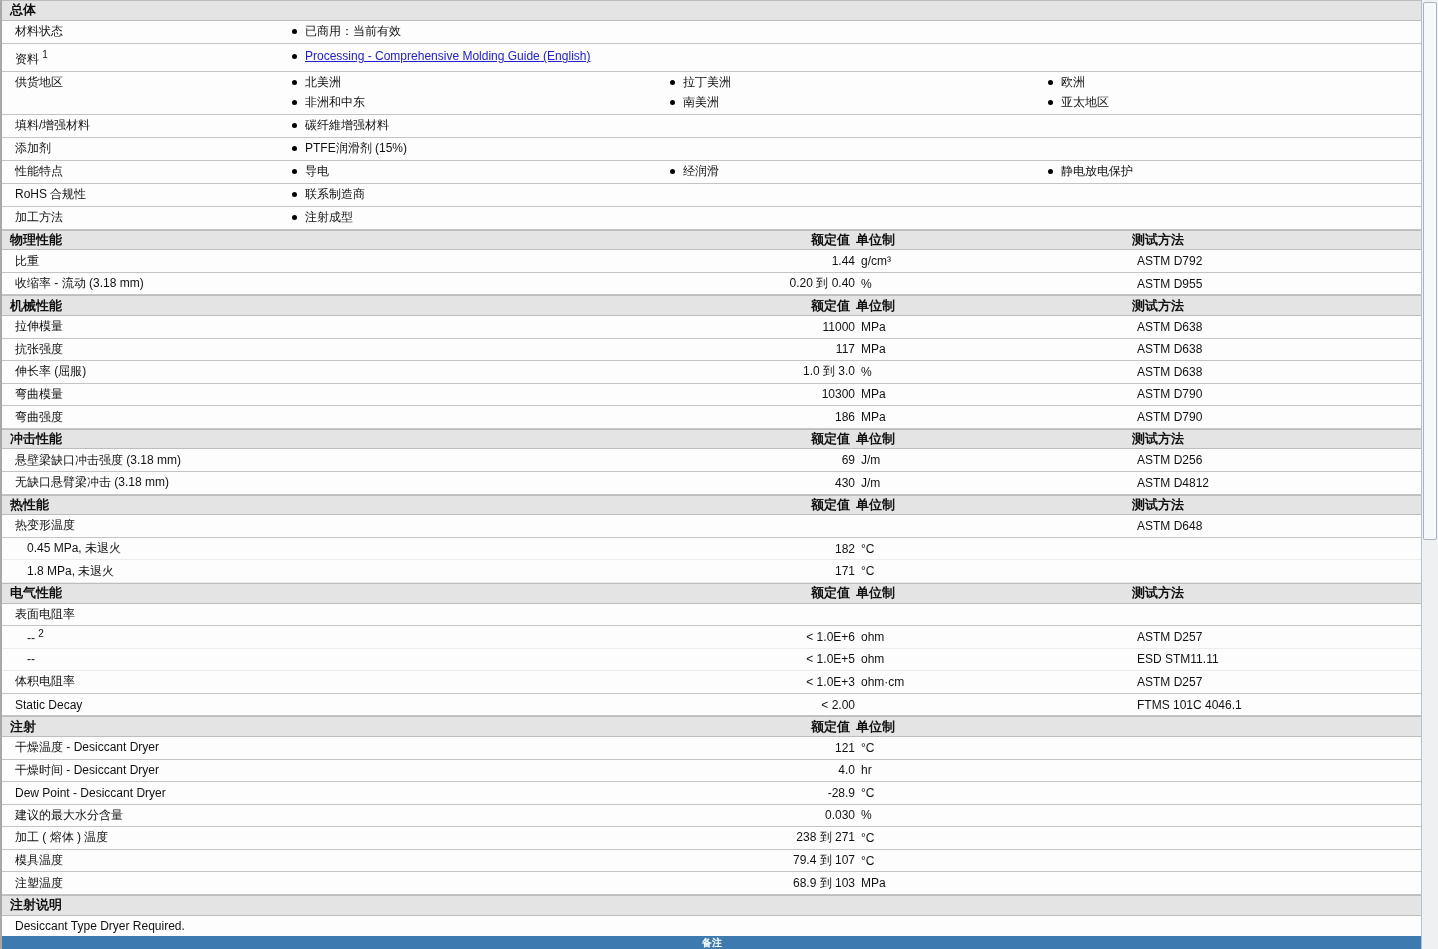  Describe the element at coordinates (846, 770) in the screenshot. I see `property-value: 4.0` at that location.